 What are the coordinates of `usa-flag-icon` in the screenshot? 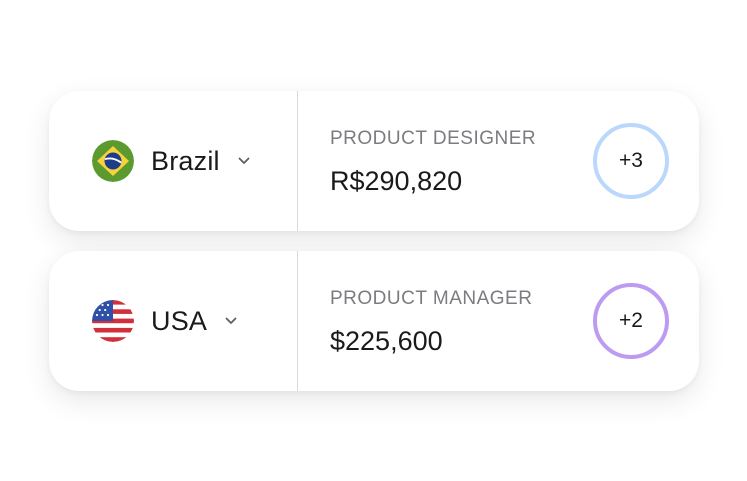 It's located at (113, 321).